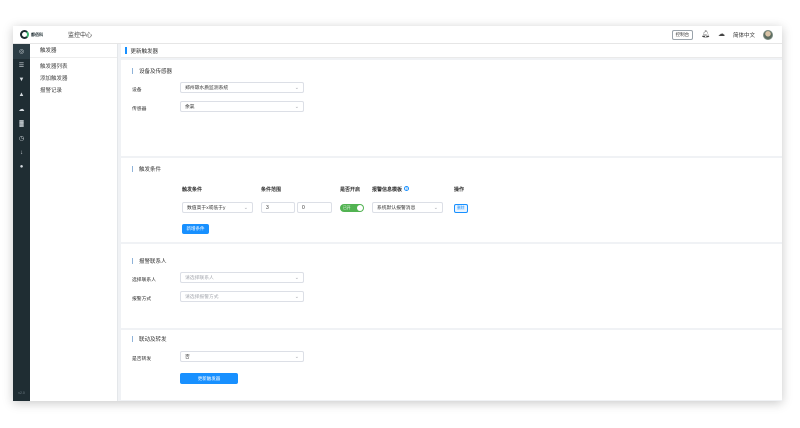  Describe the element at coordinates (144, 280) in the screenshot. I see `contact-label: 选择联系人` at that location.